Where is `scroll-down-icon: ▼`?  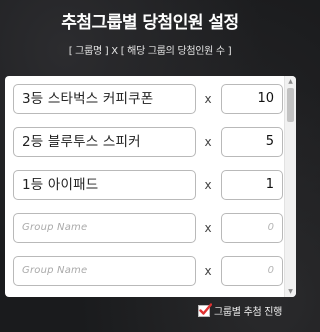 scroll-down-icon: ▼ is located at coordinates (290, 291).